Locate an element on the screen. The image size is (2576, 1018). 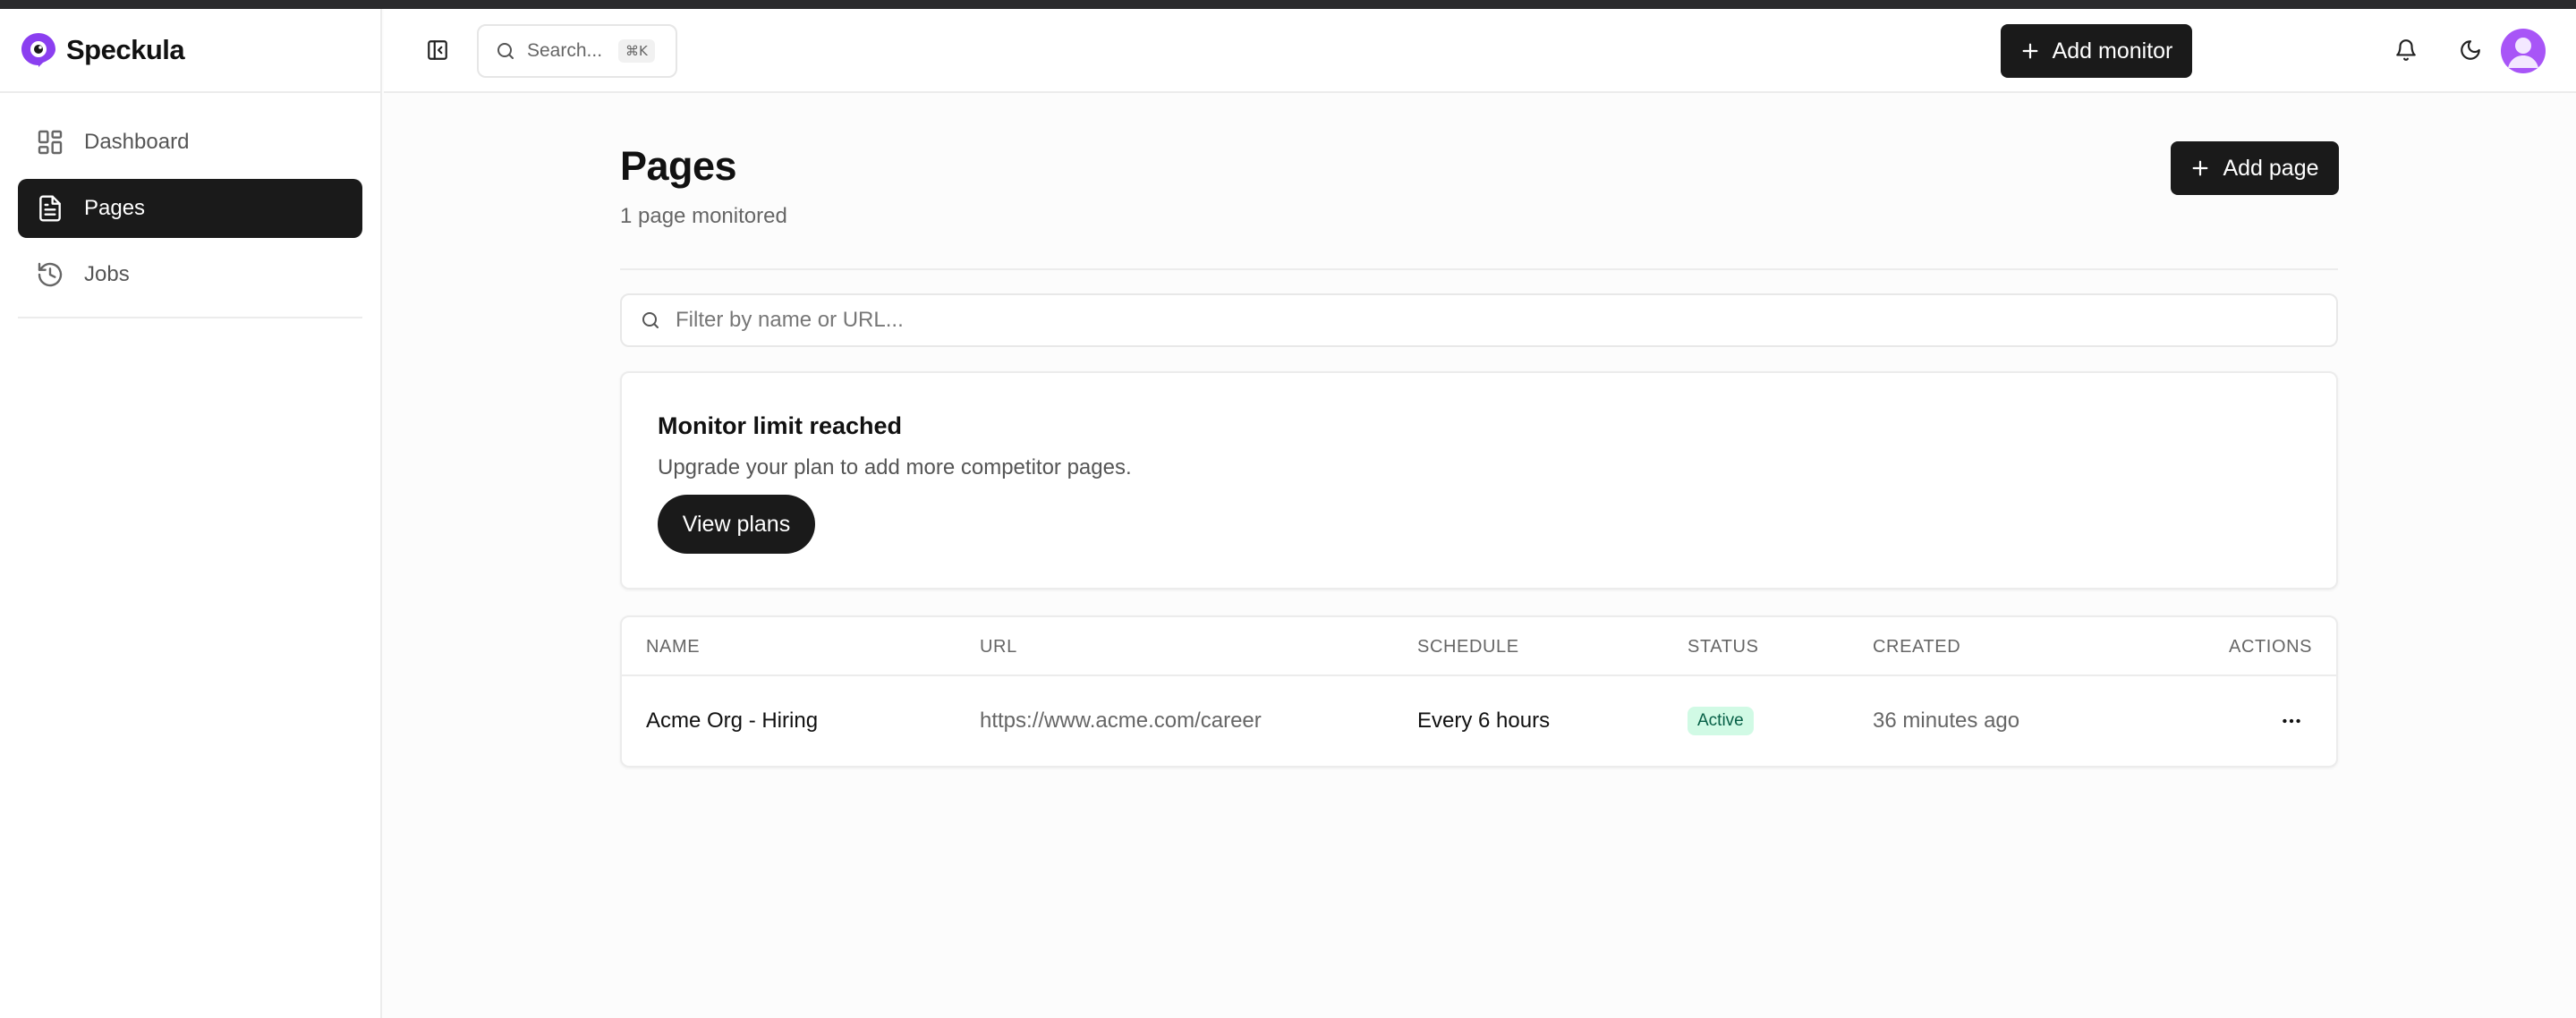
brand-name: Speckula is located at coordinates (126, 49).